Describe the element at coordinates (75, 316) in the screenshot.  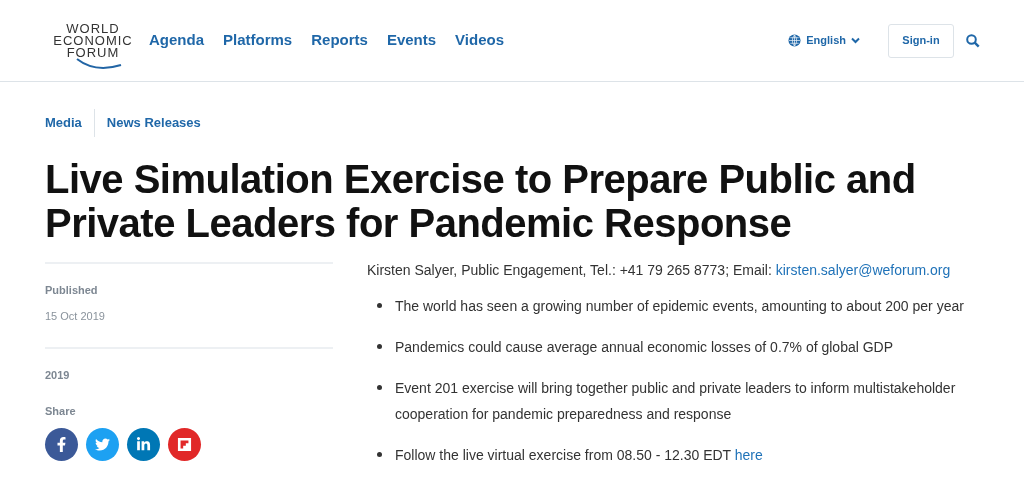
I see `published-date: 15 Oct 2019` at that location.